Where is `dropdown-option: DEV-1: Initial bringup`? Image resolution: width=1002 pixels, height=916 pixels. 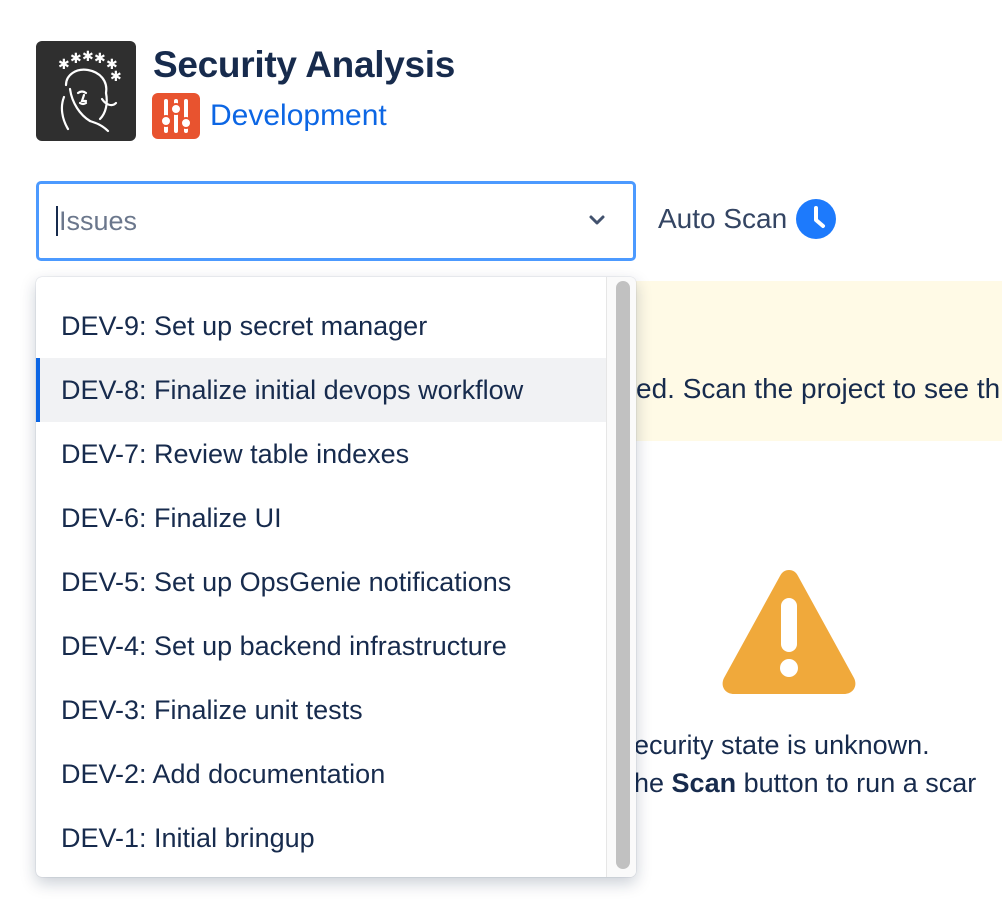 dropdown-option: DEV-1: Initial bringup is located at coordinates (321, 838).